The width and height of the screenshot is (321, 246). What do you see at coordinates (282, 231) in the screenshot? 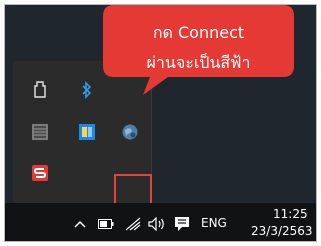
I see `clock-date: 23/3/2563` at bounding box center [282, 231].